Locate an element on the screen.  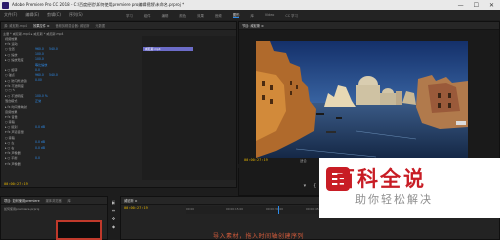
premiere-app-icon is located at coordinates (5, 5).